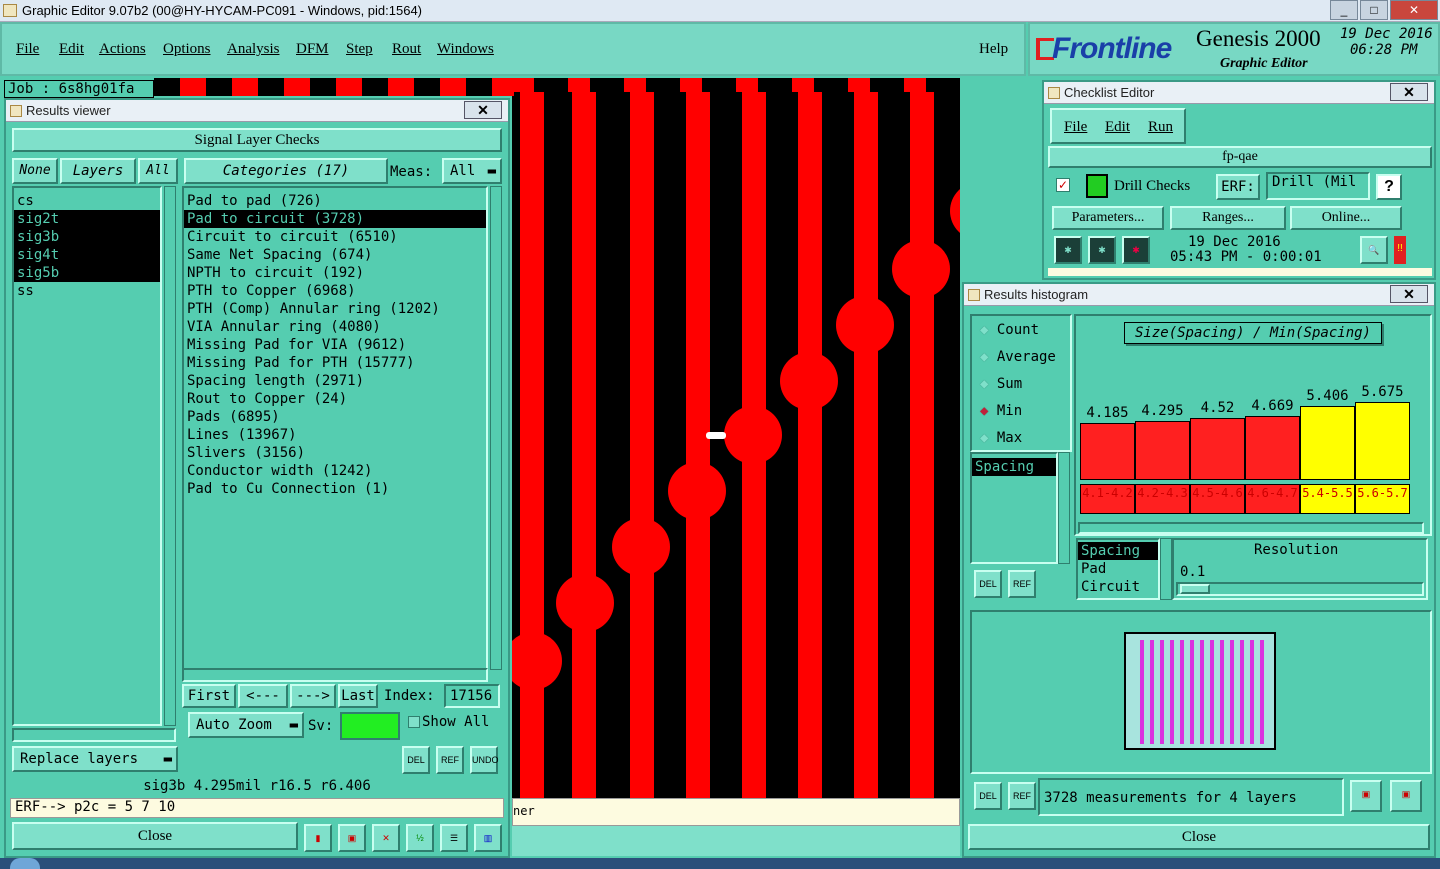 The image size is (1440, 869). What do you see at coordinates (370, 726) in the screenshot?
I see `sv-color-select` at bounding box center [370, 726].